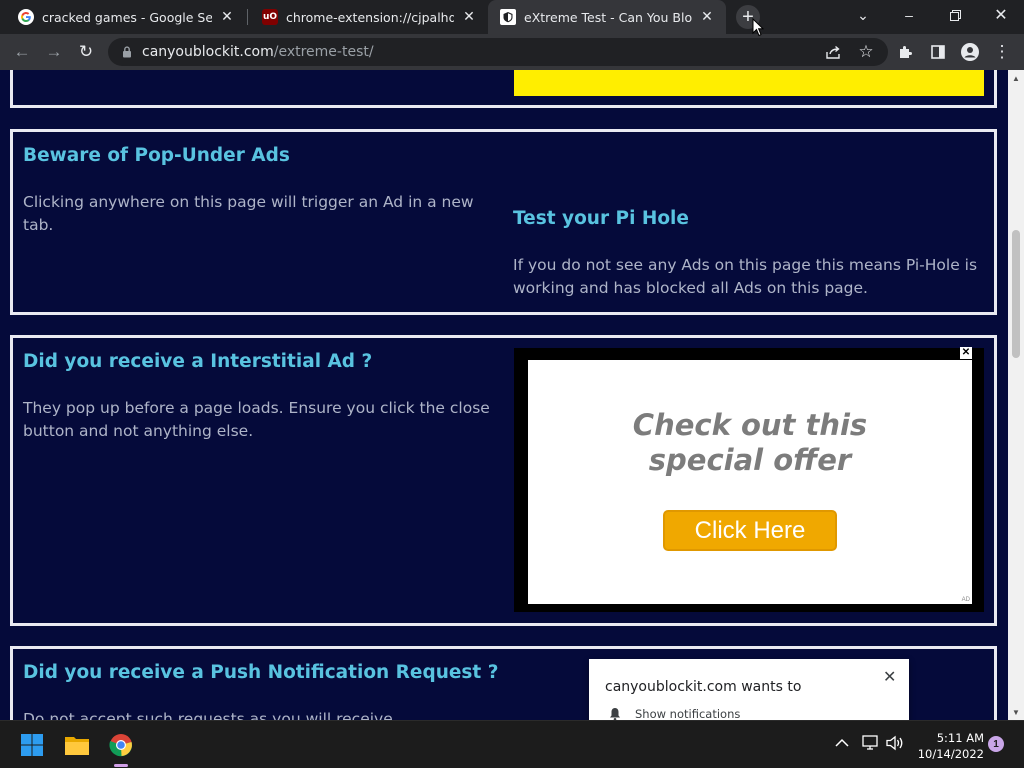 This screenshot has height=768, width=1024. I want to click on menu-kebab-icon: ⋮, so click(1002, 52).